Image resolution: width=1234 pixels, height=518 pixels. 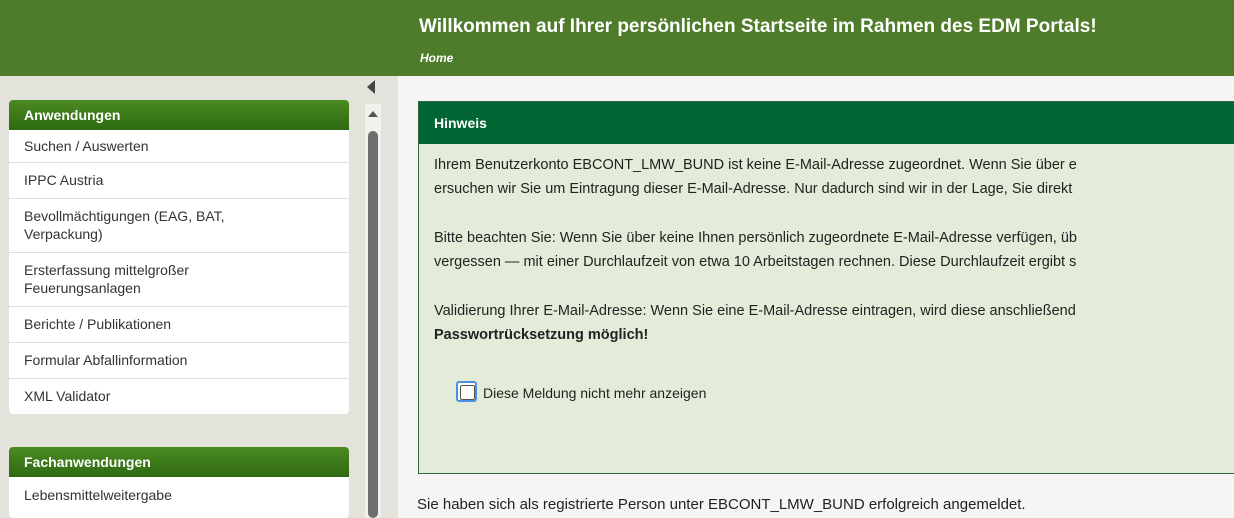 What do you see at coordinates (179, 361) in the screenshot?
I see `sidebar-item-formular-abfallinformation: Formular Abfallinformation` at bounding box center [179, 361].